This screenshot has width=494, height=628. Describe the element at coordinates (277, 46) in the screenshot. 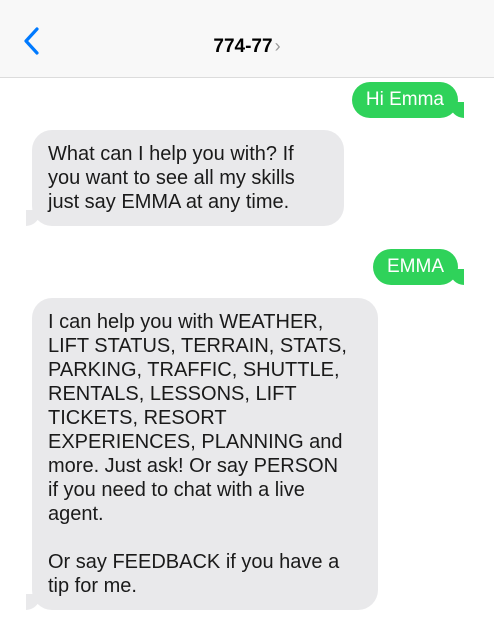

I see `chevron-right-icon: ›` at that location.